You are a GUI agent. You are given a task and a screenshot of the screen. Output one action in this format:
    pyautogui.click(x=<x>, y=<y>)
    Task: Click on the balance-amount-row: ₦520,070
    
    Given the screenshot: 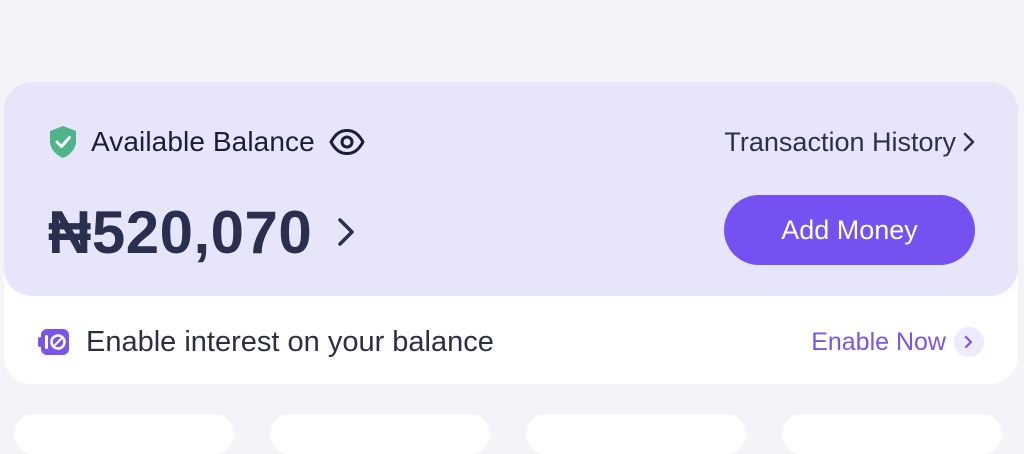 What is the action you would take?
    pyautogui.click(x=202, y=232)
    